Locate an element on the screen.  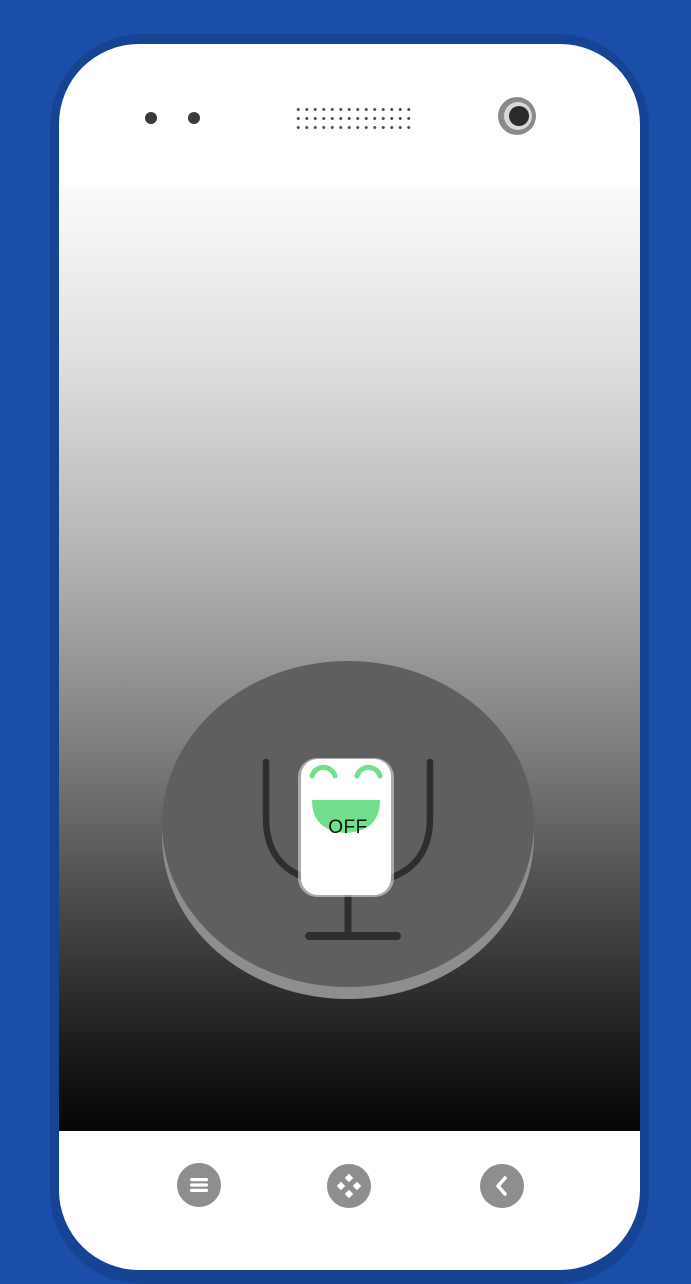
earpiece-speaker is located at coordinates (353, 120).